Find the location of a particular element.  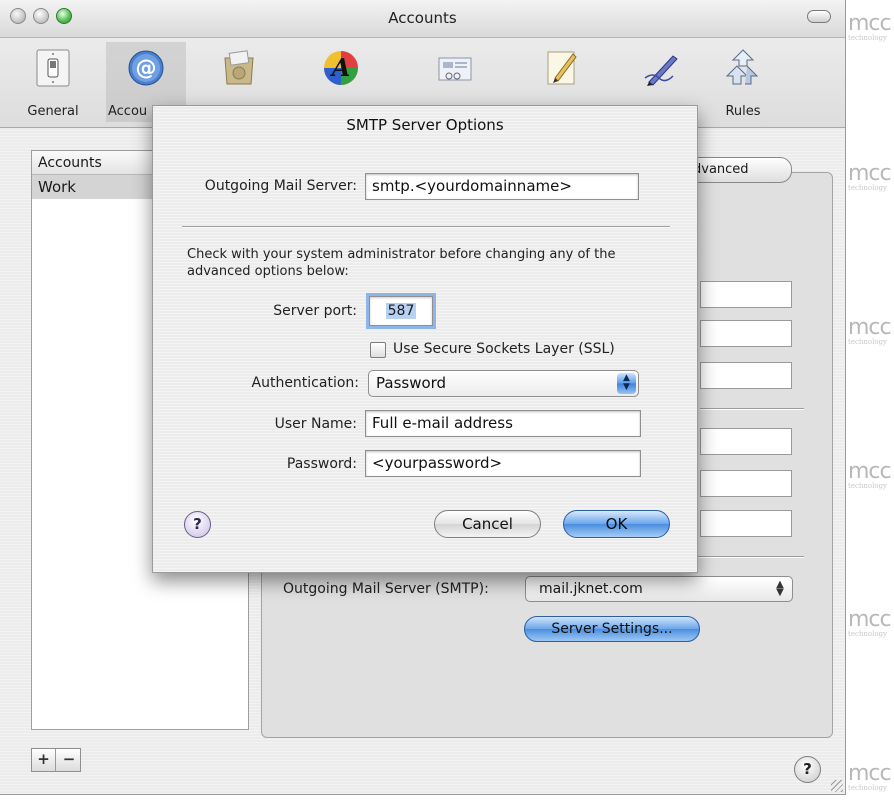

at-sign-icon: @ is located at coordinates (146, 68).